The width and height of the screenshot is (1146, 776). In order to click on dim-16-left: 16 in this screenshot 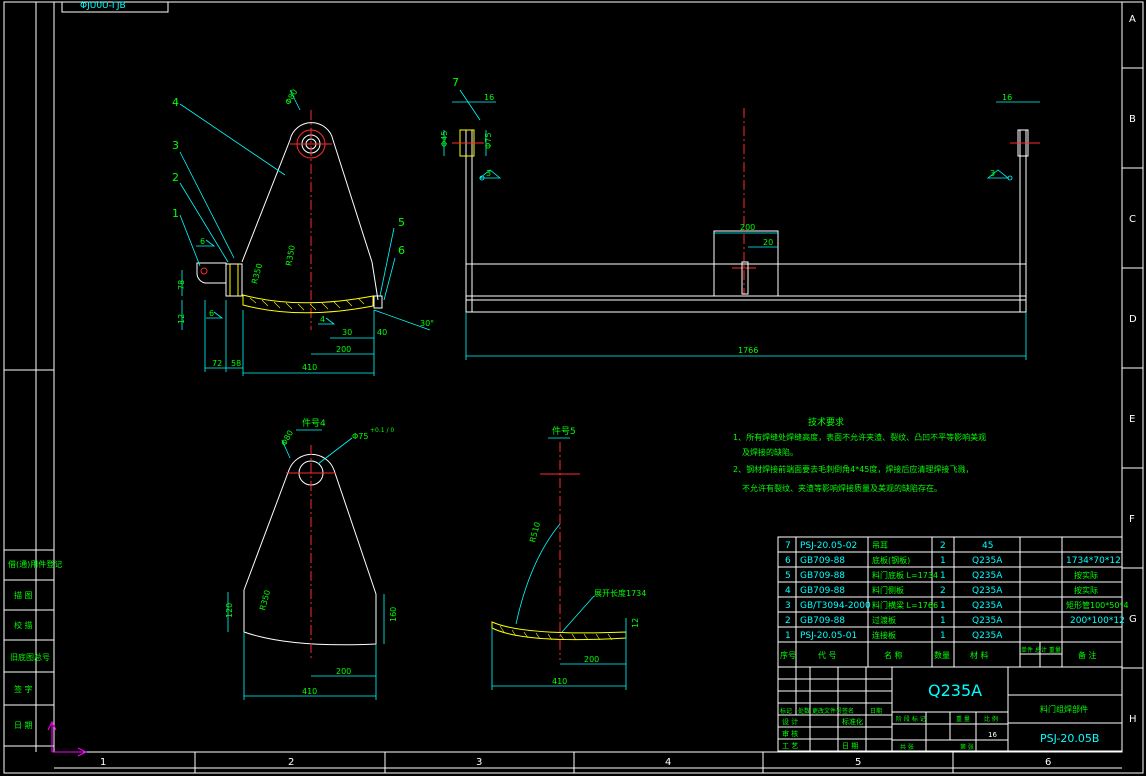, I will do `click(489, 97)`.